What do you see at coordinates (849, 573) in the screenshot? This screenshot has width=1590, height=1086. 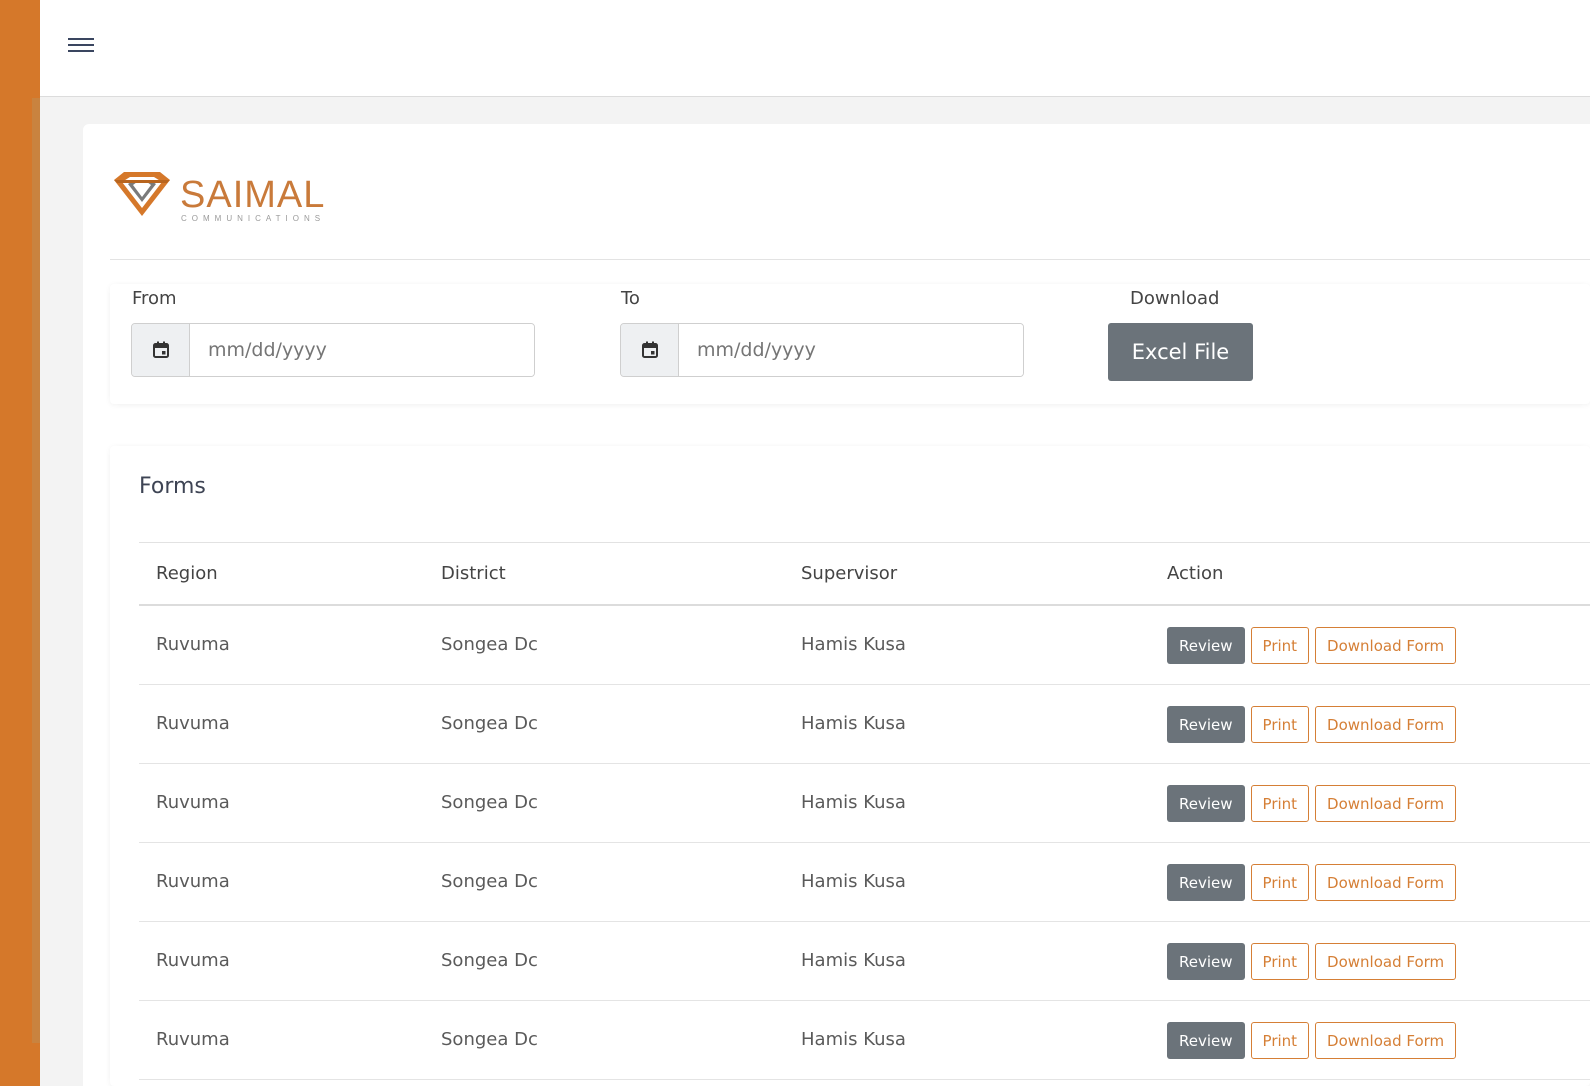 I see `column-header-supervisor: Supervisor` at bounding box center [849, 573].